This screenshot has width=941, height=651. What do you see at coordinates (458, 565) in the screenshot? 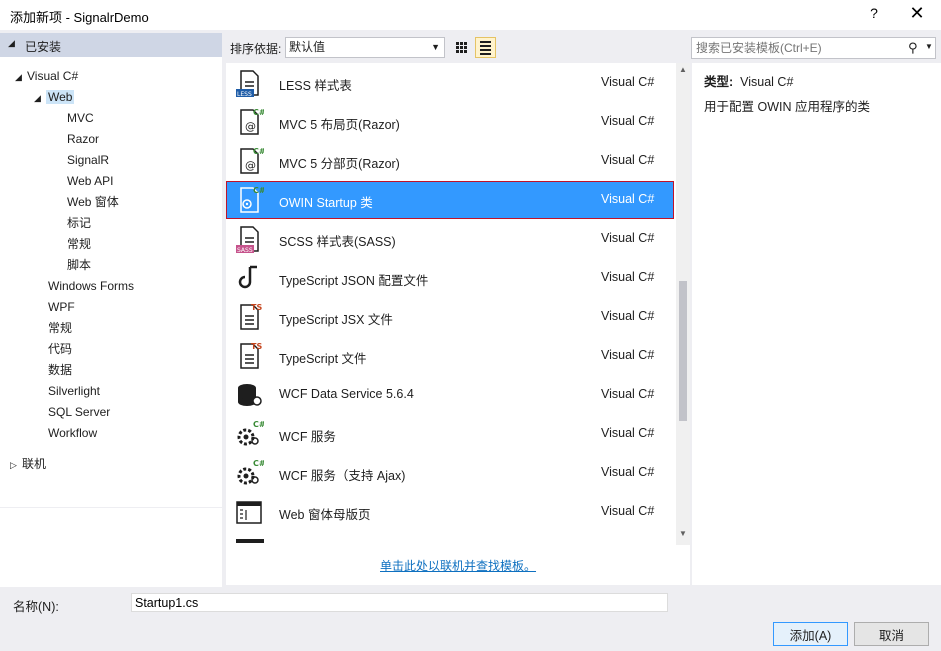
I see `find-templates-online-link: 单击此处以联机并查找模板。` at bounding box center [458, 565].